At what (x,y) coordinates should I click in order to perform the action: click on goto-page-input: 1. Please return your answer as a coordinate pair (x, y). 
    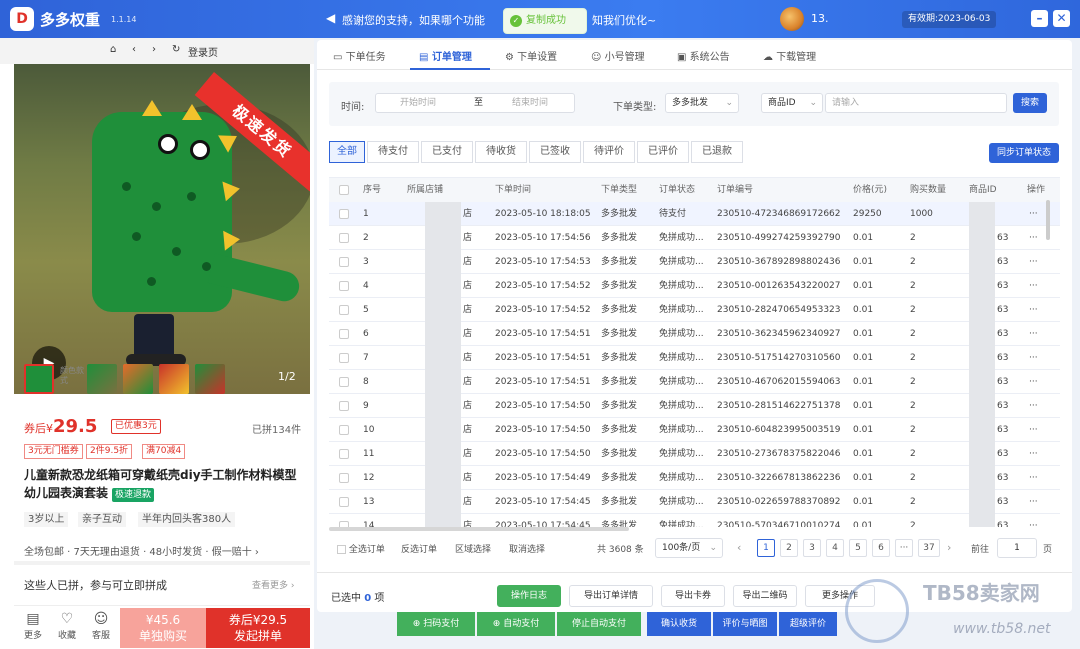
    Looking at the image, I should click on (1017, 548).